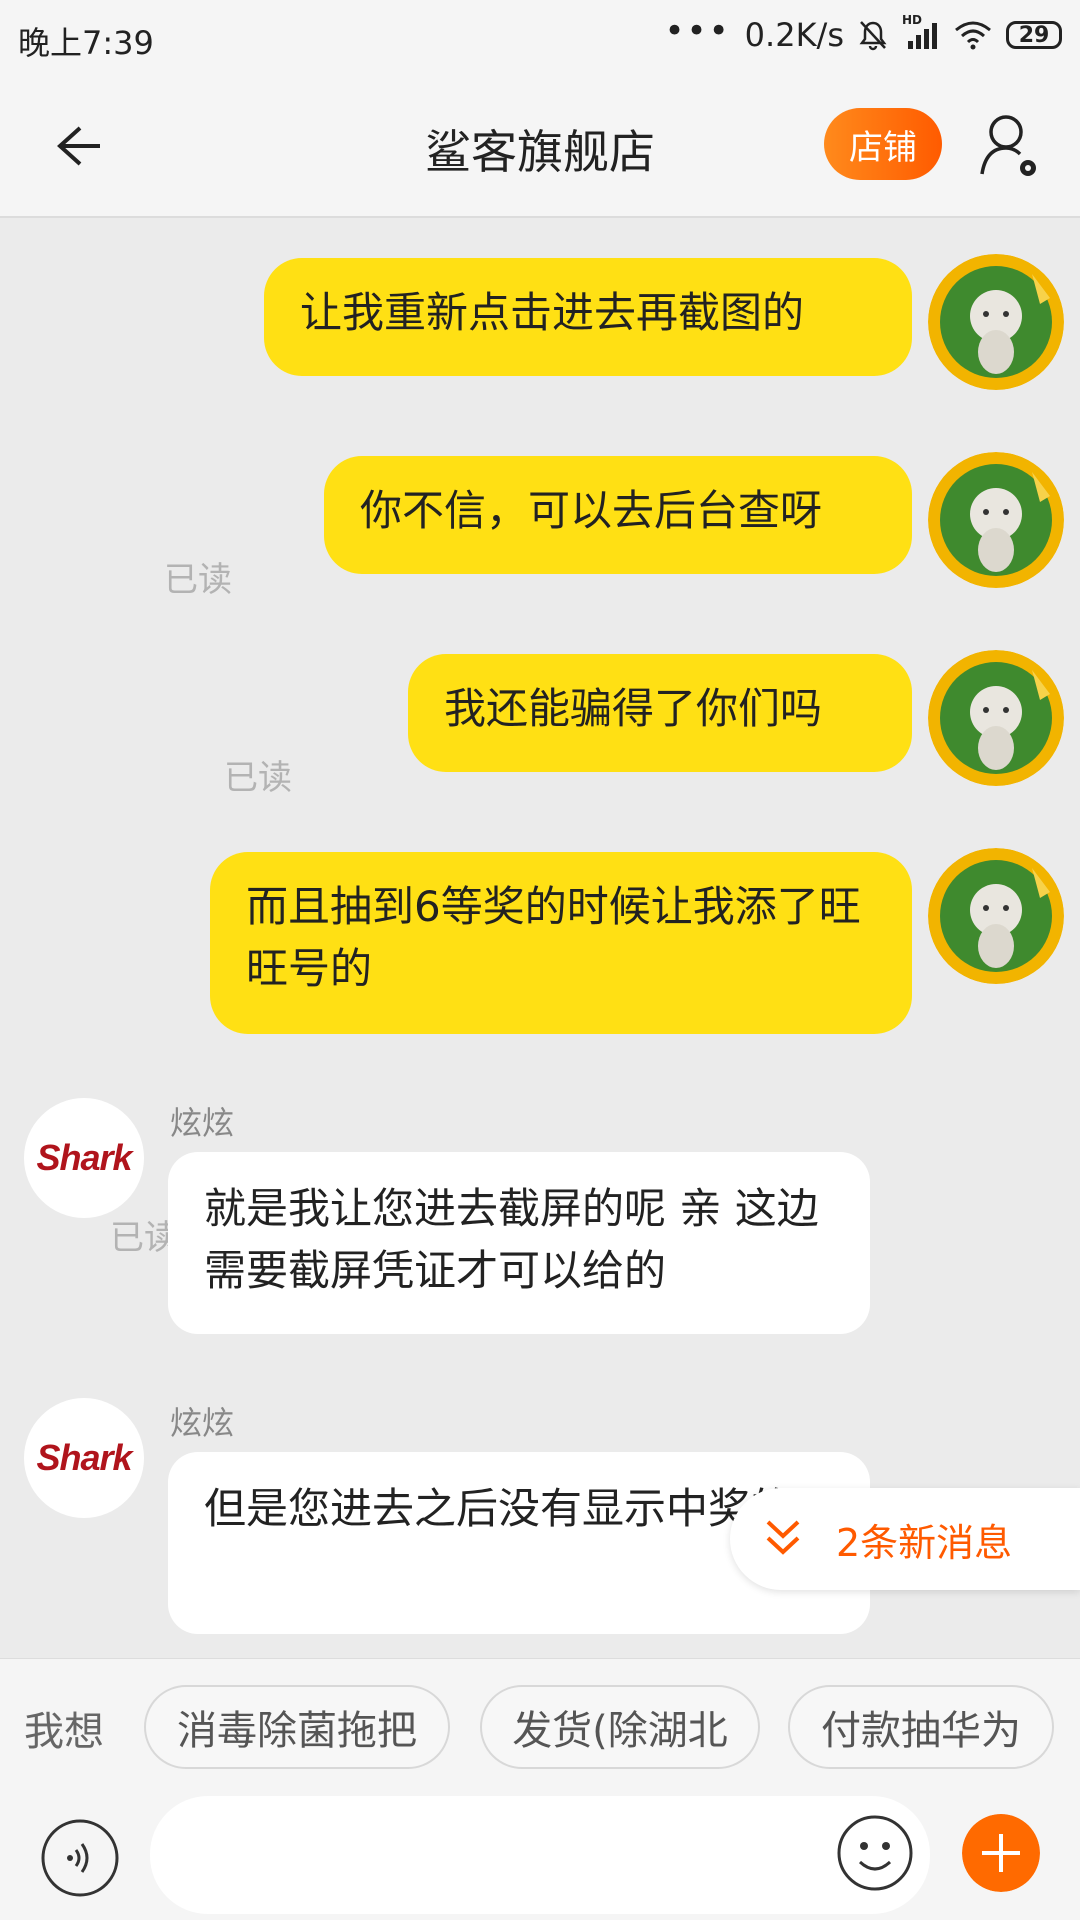  What do you see at coordinates (297, 1727) in the screenshot?
I see `quick-reply-chip: 消毒除菌拖把` at bounding box center [297, 1727].